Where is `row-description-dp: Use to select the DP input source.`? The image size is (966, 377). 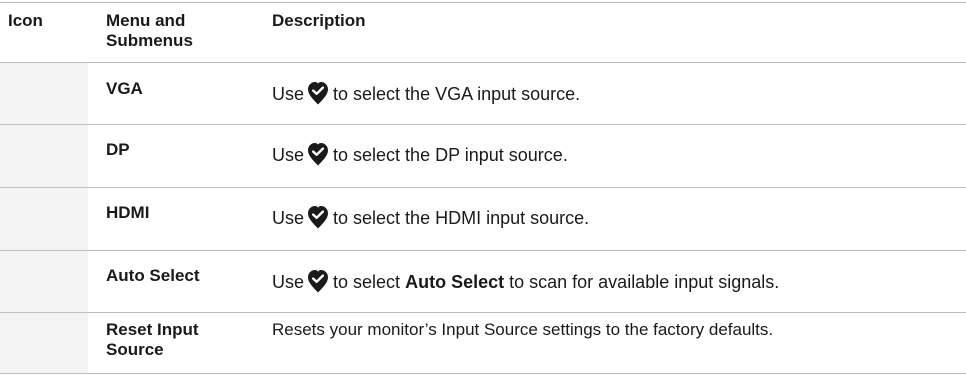
row-description-dp: Use to select the DP input source. is located at coordinates (420, 155).